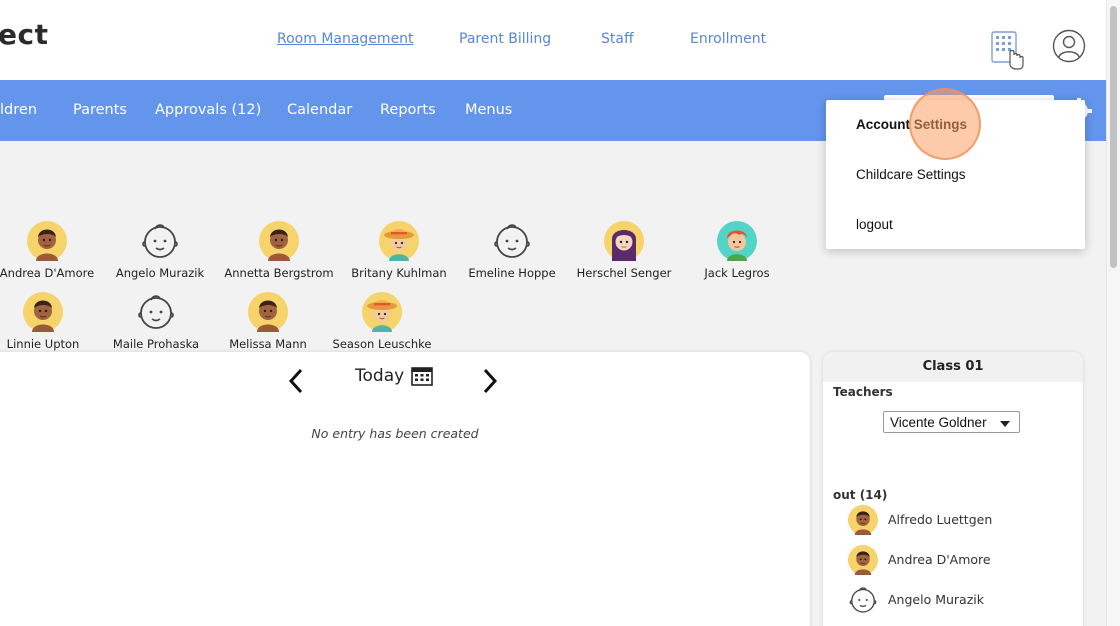 Image resolution: width=1120 pixels, height=626 pixels. Describe the element at coordinates (345, 39) in the screenshot. I see `nav-link-room-management: Room Management` at that location.